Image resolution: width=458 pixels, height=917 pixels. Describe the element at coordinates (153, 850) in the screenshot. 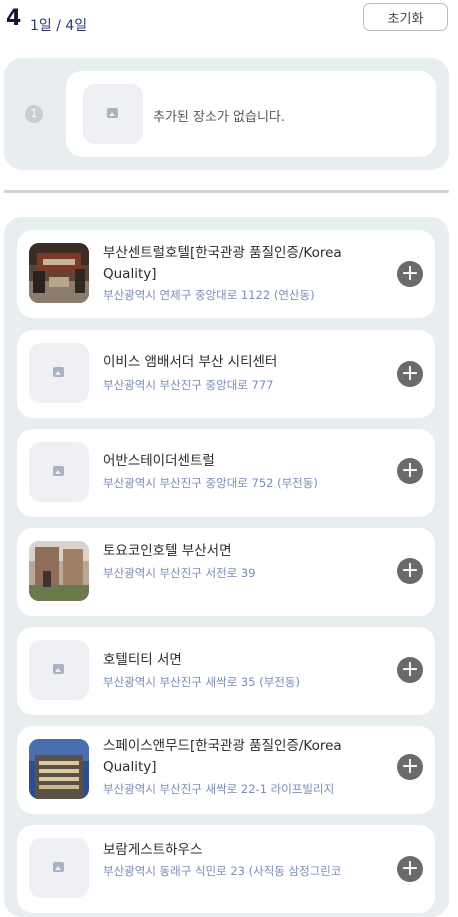

I see `place-name: 보람게스트하우스` at that location.